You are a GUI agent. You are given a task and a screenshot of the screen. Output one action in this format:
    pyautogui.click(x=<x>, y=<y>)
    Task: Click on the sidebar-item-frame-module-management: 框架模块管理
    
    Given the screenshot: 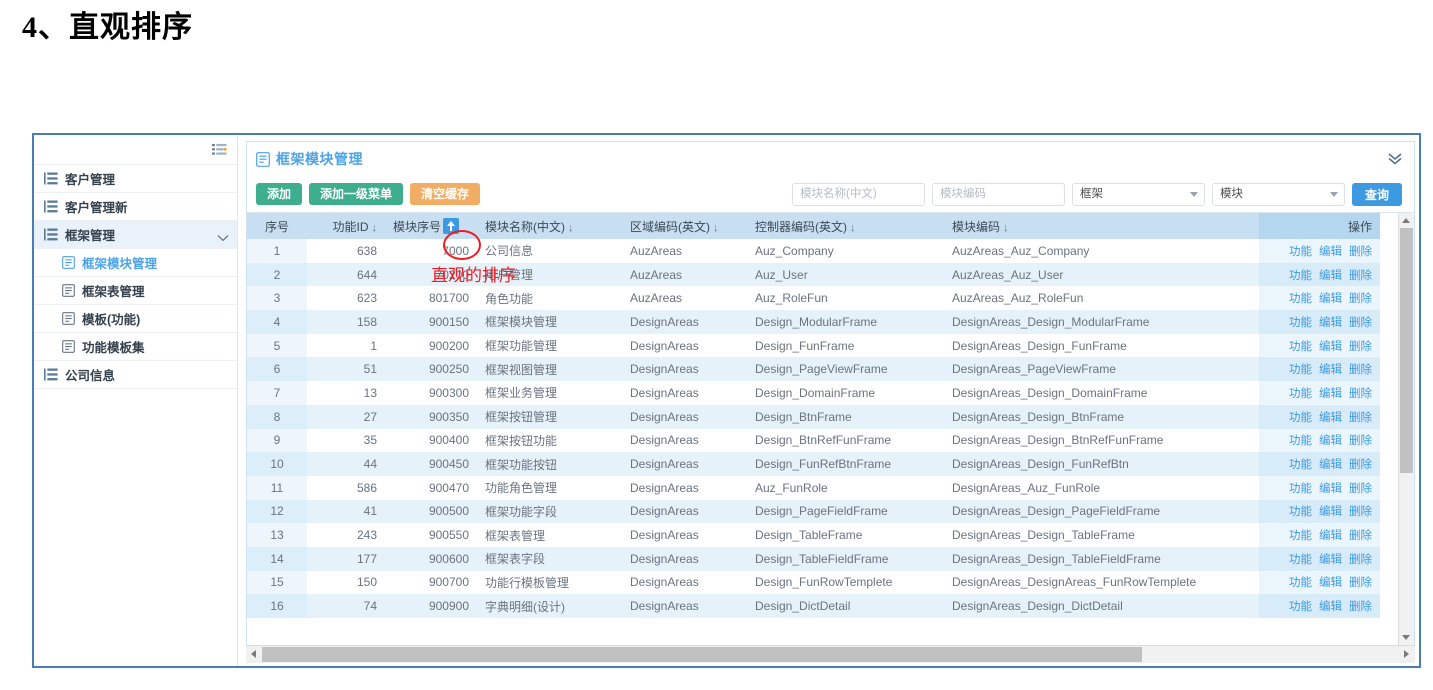 What is the action you would take?
    pyautogui.click(x=135, y=263)
    